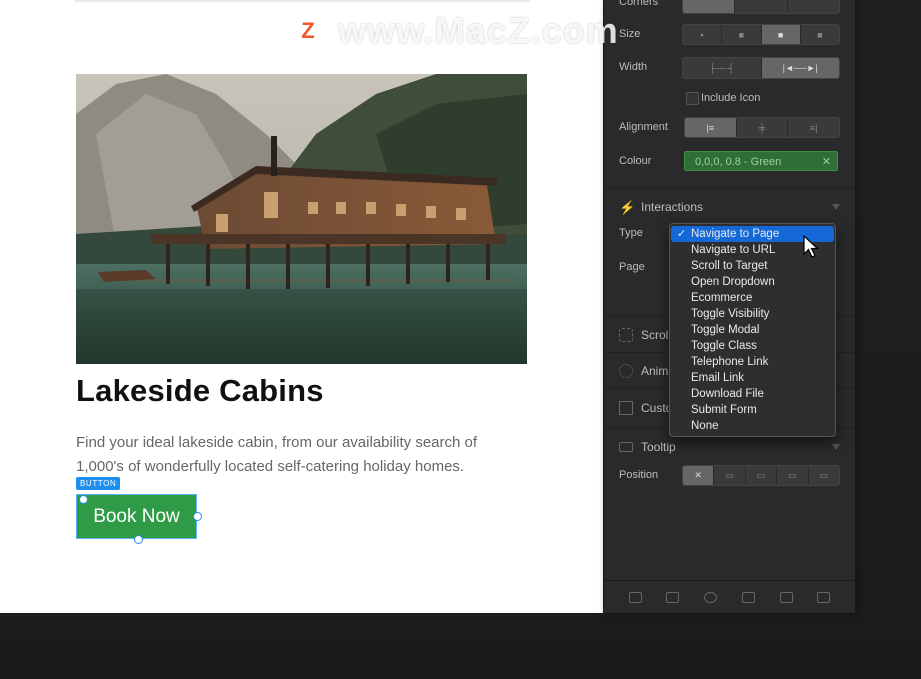 Image resolution: width=921 pixels, height=679 pixels. Describe the element at coordinates (718, 378) in the screenshot. I see `dropdown-option-label: Email Link` at that location.